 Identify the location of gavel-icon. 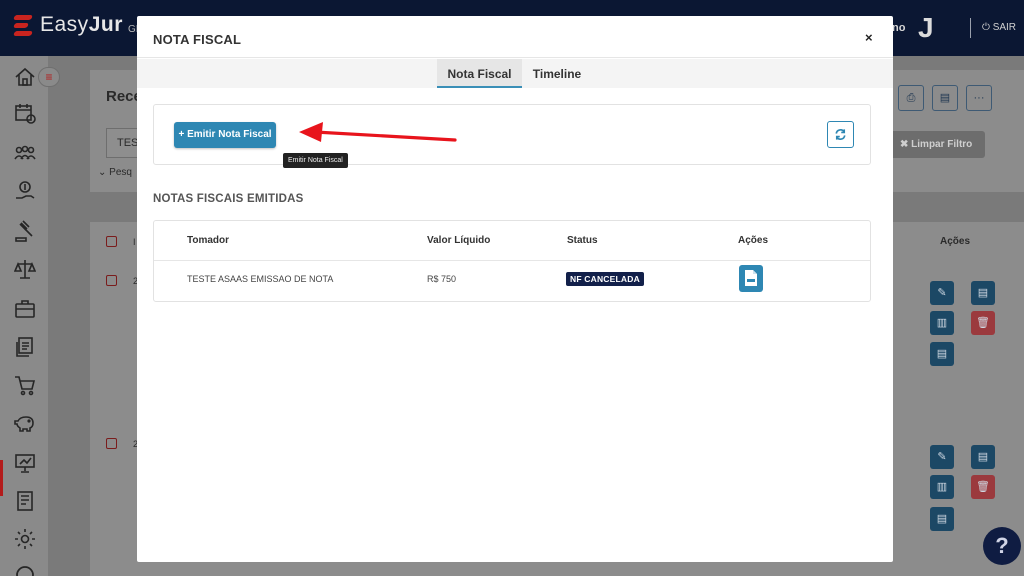
(25, 231).